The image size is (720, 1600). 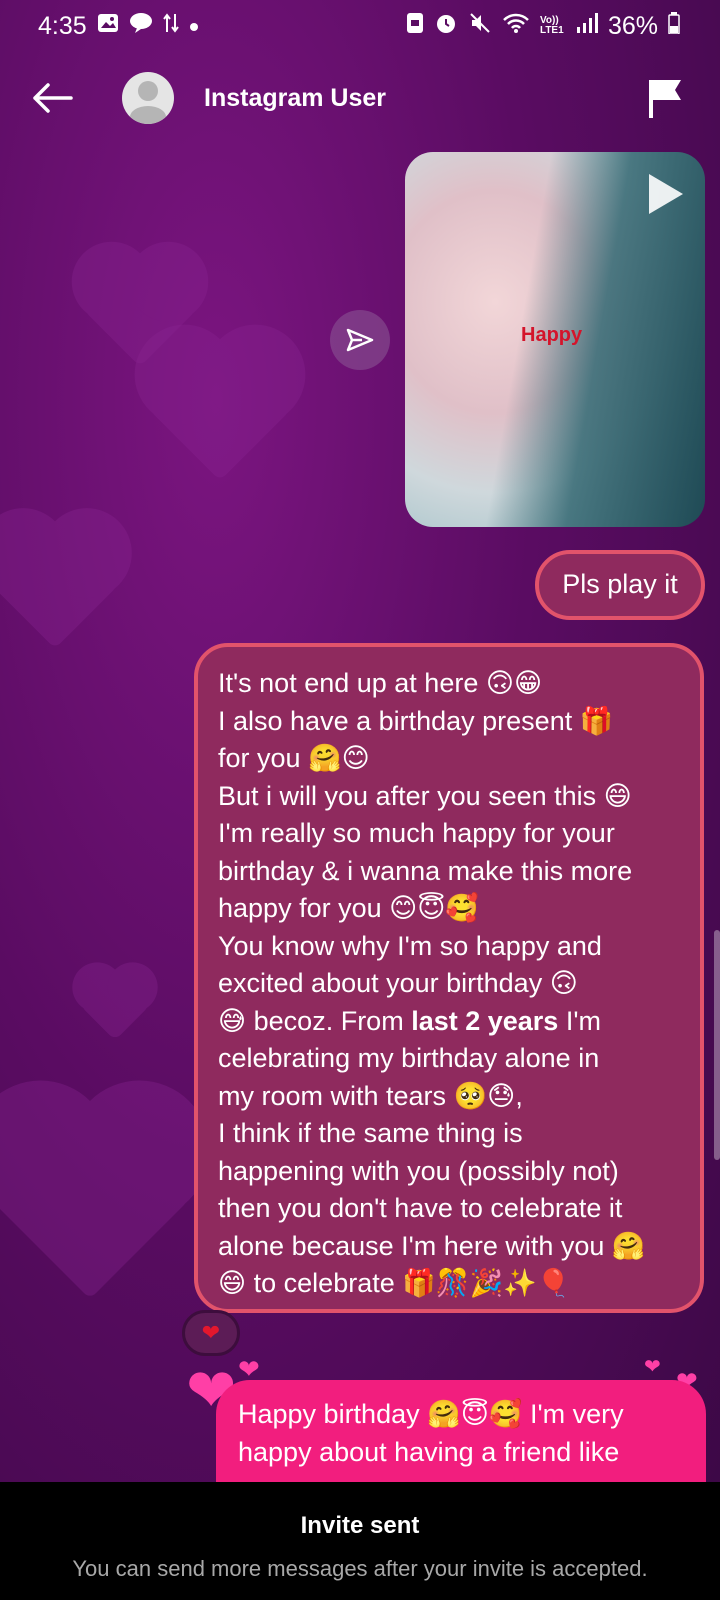 I want to click on video-caption: Happy, so click(x=552, y=335).